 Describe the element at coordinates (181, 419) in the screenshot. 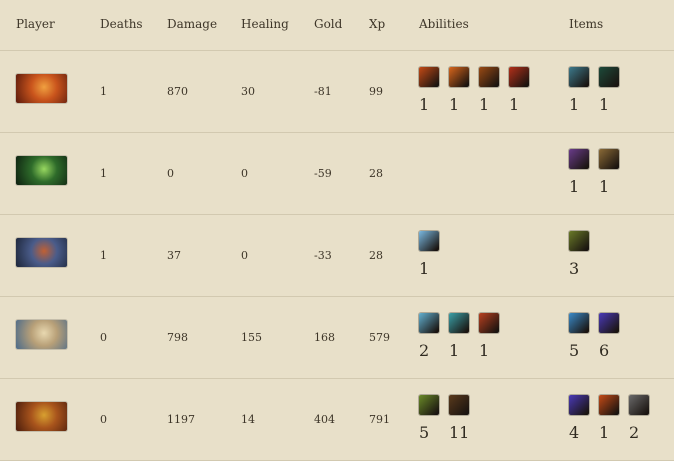

I see `damage-cell: 1197` at that location.